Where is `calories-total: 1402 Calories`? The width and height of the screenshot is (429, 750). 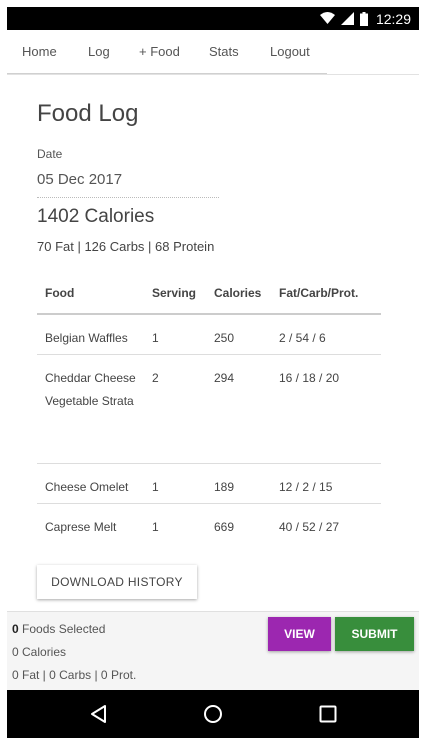
calories-total: 1402 Calories is located at coordinates (96, 216).